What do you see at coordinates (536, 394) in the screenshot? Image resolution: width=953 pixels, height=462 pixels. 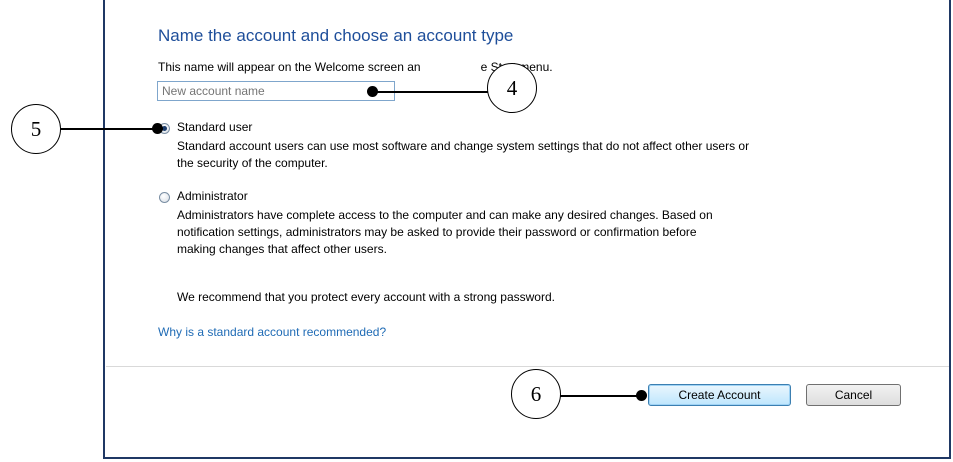 I see `callout-6: 6` at bounding box center [536, 394].